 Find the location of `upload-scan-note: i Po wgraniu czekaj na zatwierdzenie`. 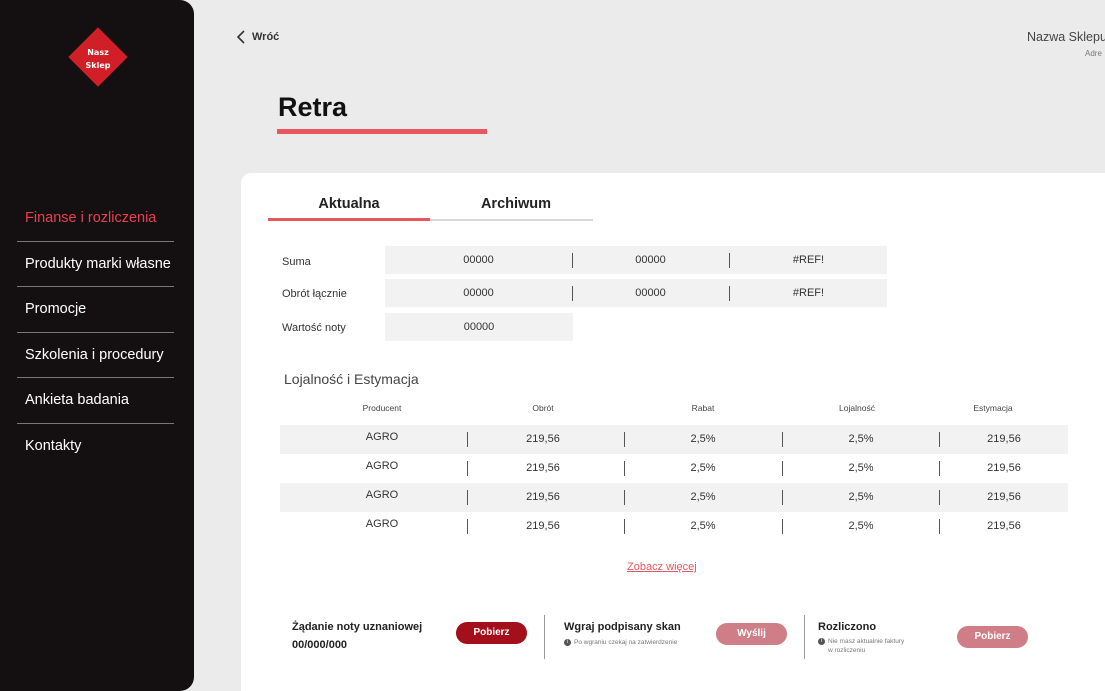

upload-scan-note: i Po wgraniu czekaj na zatwierdzenie is located at coordinates (620, 642).